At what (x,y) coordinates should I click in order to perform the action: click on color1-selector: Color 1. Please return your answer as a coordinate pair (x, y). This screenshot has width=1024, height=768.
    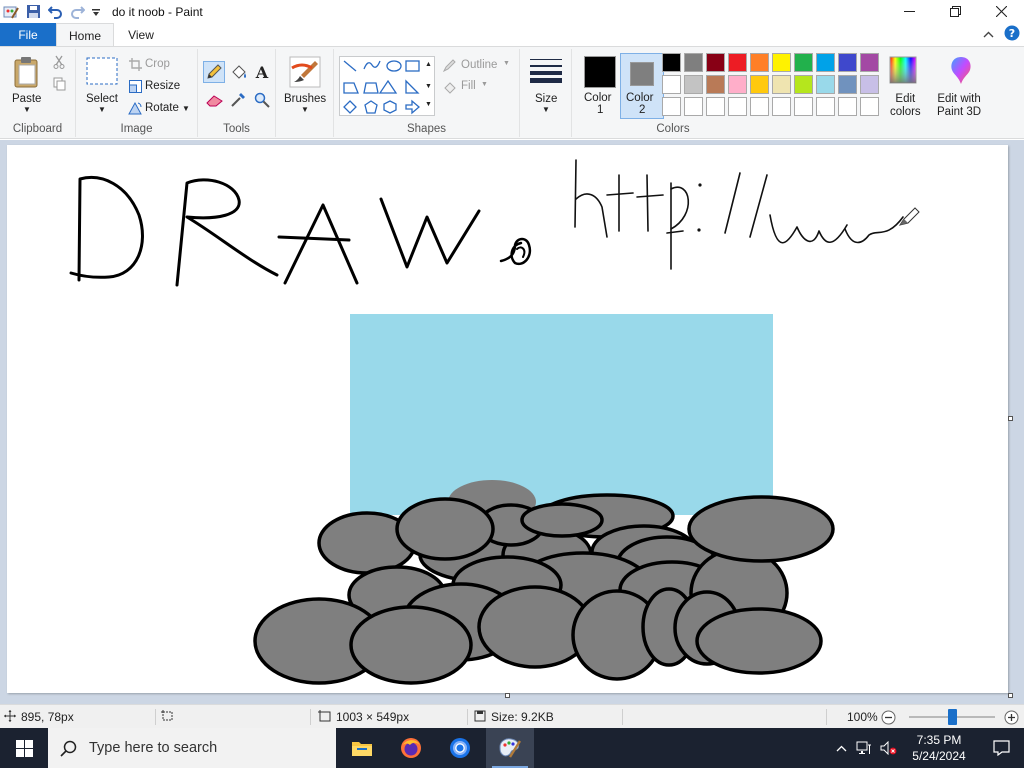
    Looking at the image, I should click on (600, 86).